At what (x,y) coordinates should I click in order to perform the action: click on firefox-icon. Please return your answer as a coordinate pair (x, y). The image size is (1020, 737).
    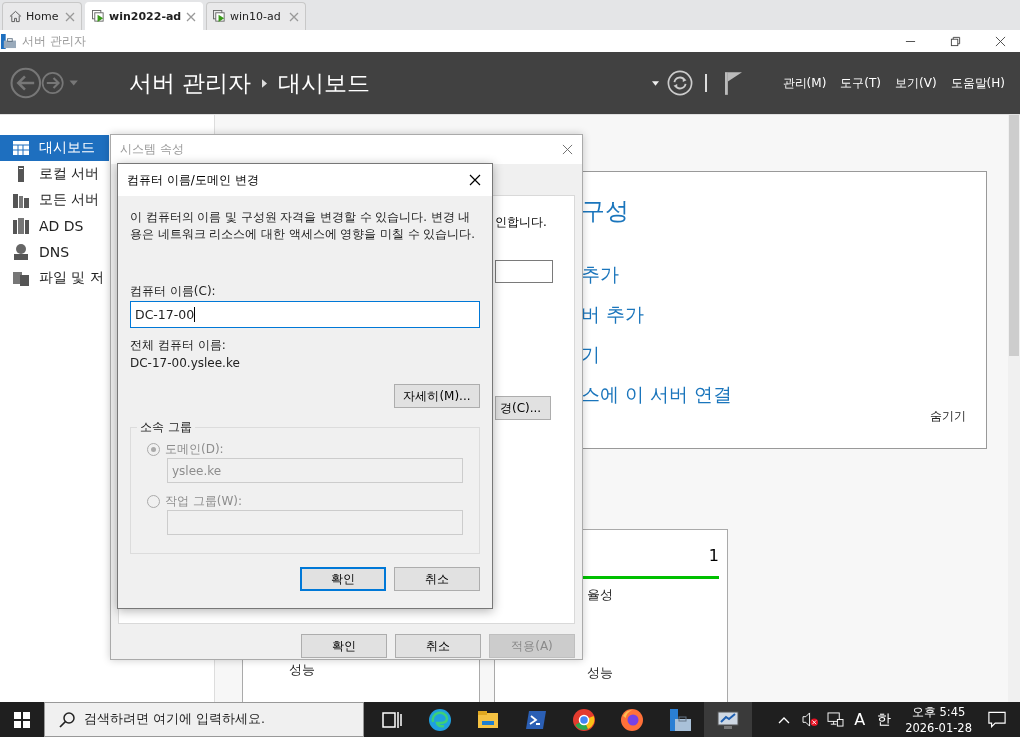
    Looking at the image, I should click on (632, 719).